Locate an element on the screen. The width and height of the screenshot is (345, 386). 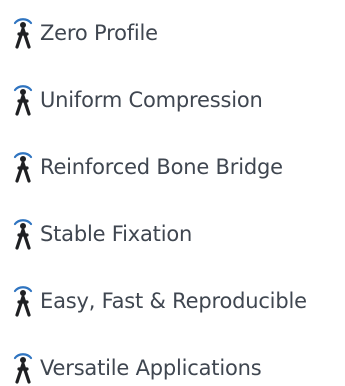
feature-label: Zero Profile is located at coordinates (99, 32).